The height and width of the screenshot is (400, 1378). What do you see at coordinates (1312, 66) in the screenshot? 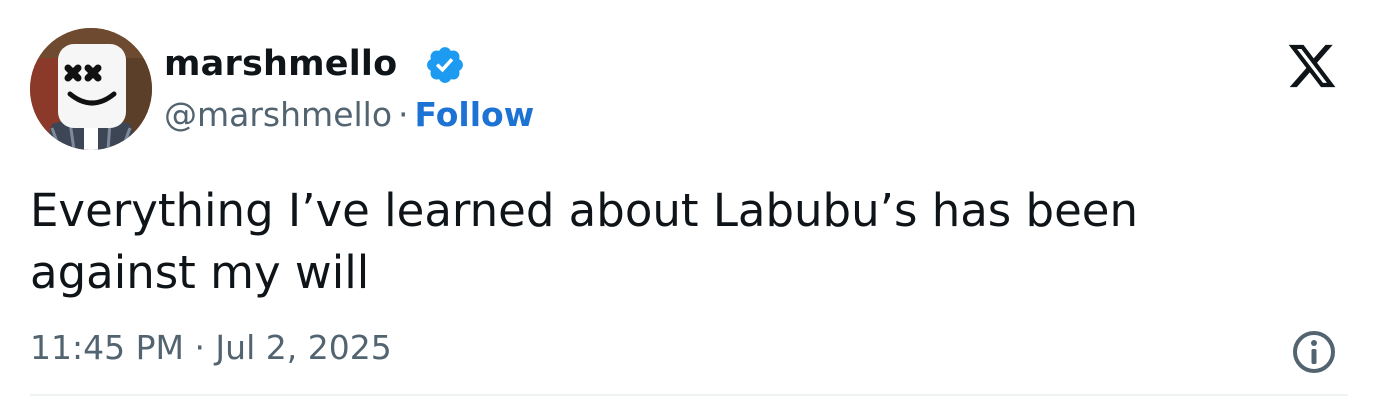
I see `x-logo-icon` at bounding box center [1312, 66].